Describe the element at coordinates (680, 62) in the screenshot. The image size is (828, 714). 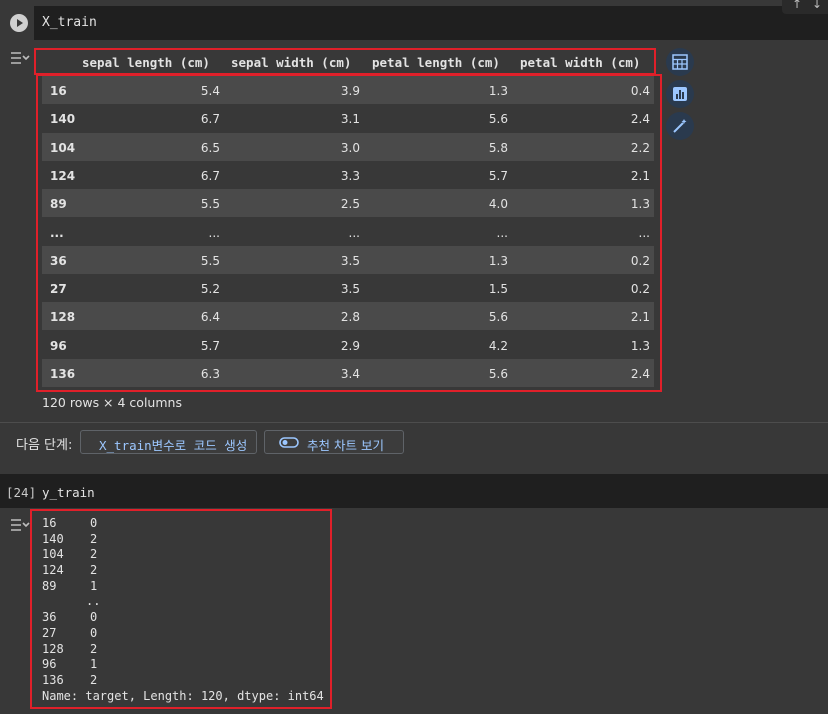
I see `table-icon` at that location.